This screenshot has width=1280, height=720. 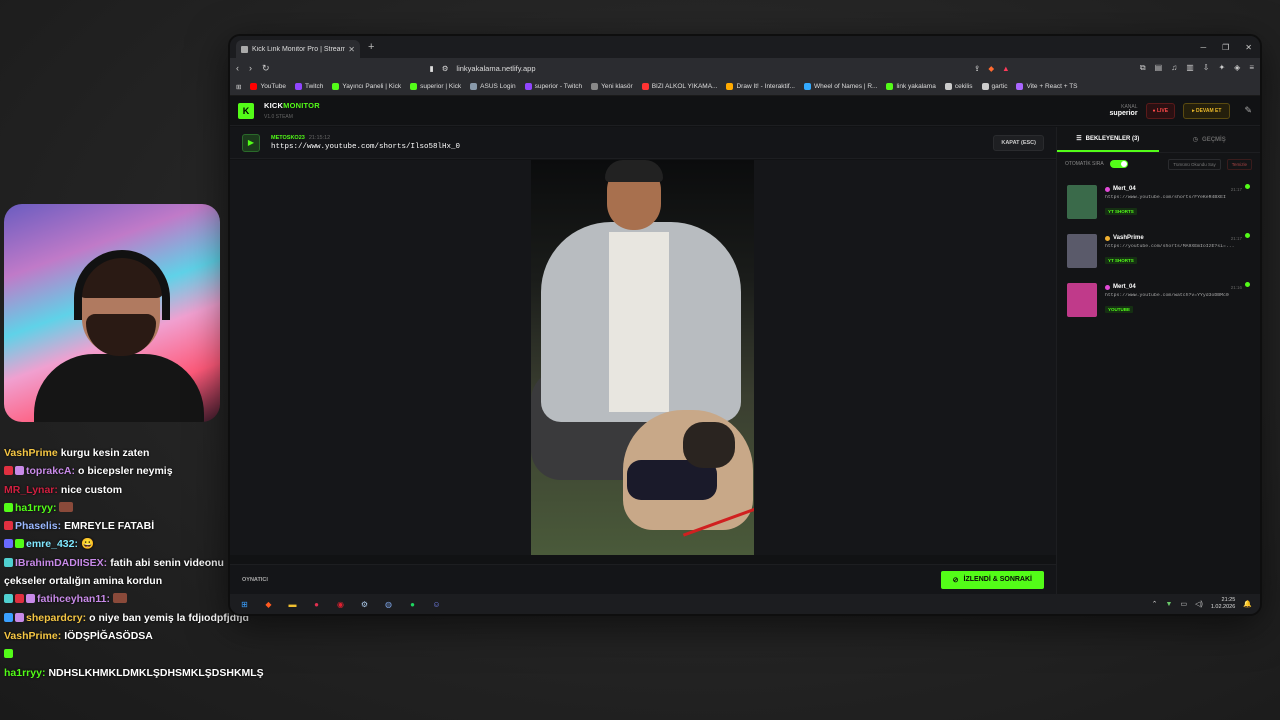 I want to click on bookmark-item: Yeni klasör, so click(x=612, y=86).